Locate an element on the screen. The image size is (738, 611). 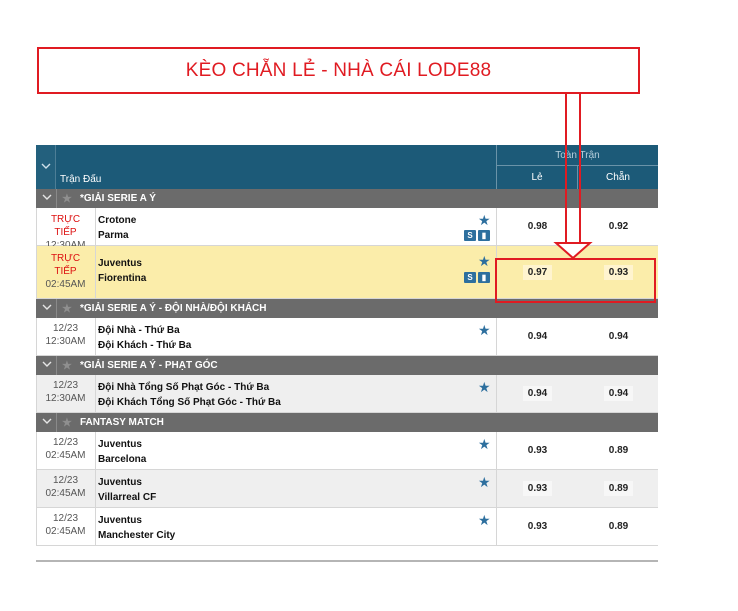
arrow-head is located at coordinates (573, 251).